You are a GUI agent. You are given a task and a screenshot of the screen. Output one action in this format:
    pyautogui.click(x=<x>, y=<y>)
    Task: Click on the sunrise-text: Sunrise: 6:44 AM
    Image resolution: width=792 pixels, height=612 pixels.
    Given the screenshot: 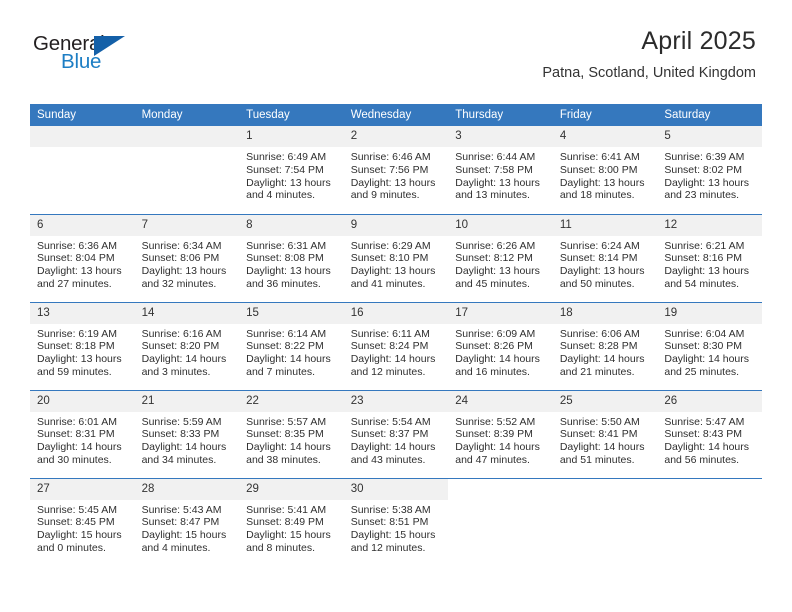 What is the action you would take?
    pyautogui.click(x=495, y=157)
    